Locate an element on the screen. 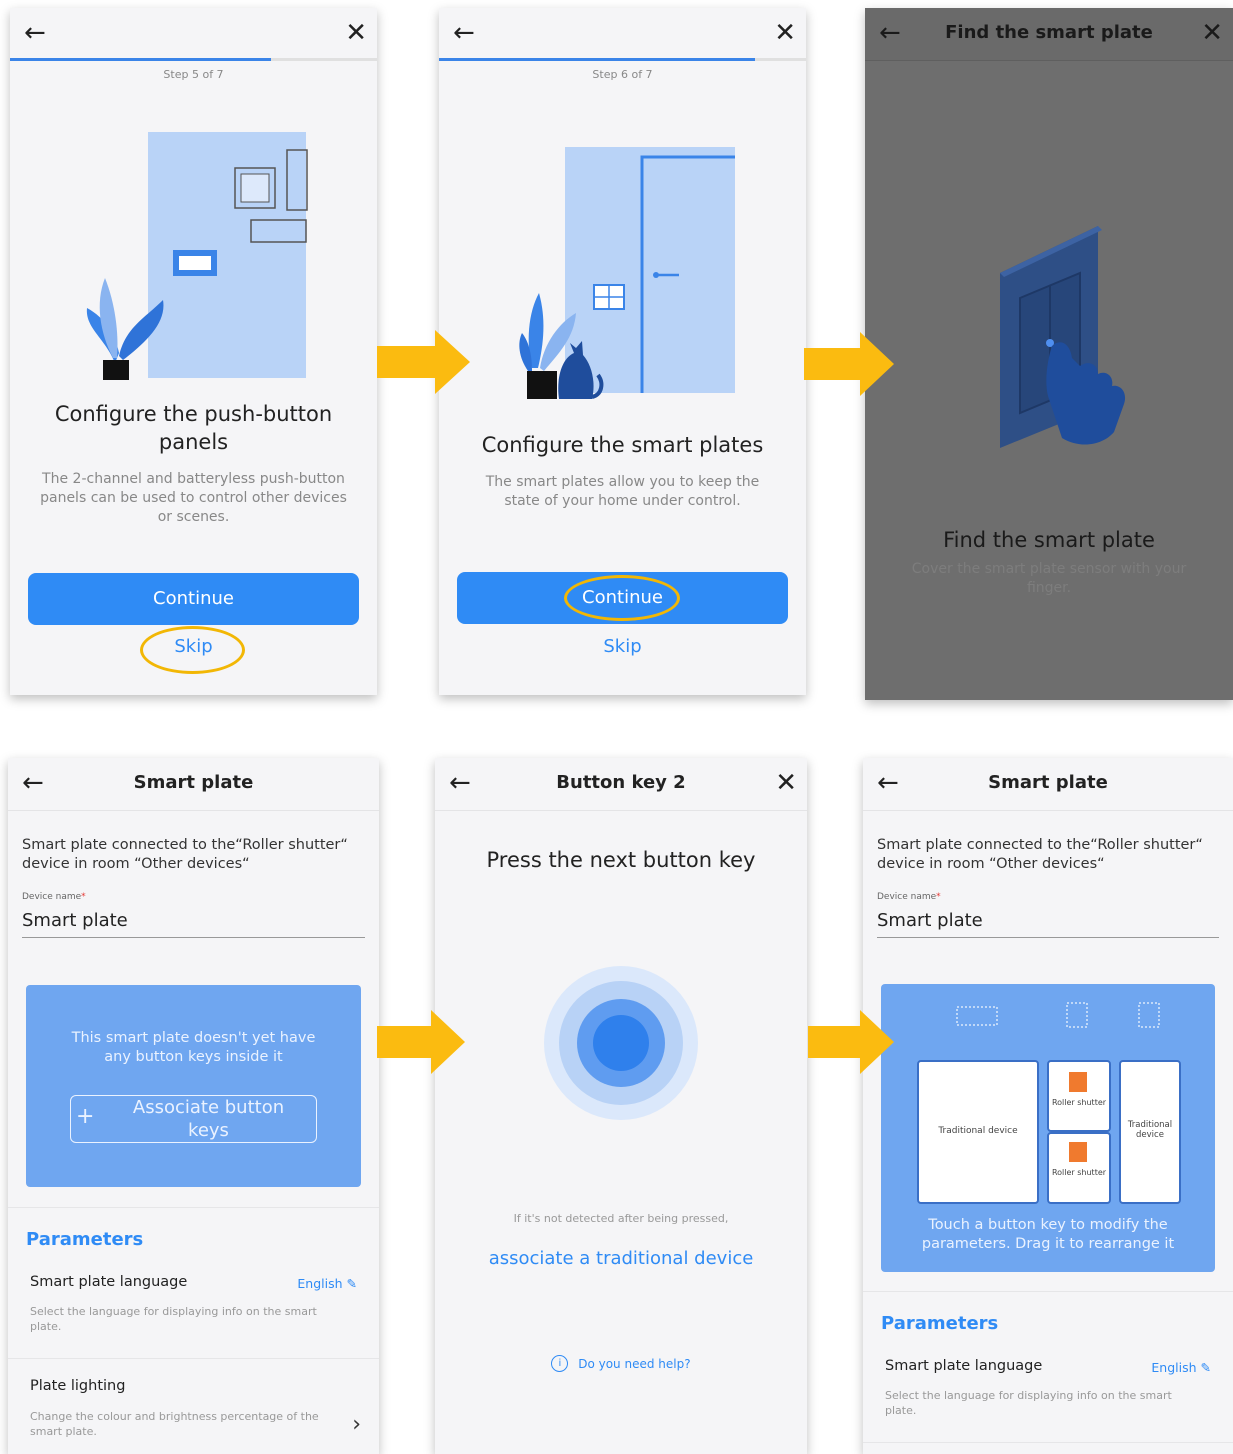  pulse-indicator is located at coordinates (621, 1043).